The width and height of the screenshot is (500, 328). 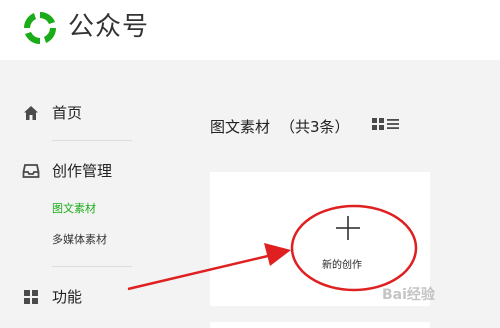 I want to click on page-title: 图文素材 （共3条）, so click(x=280, y=126).